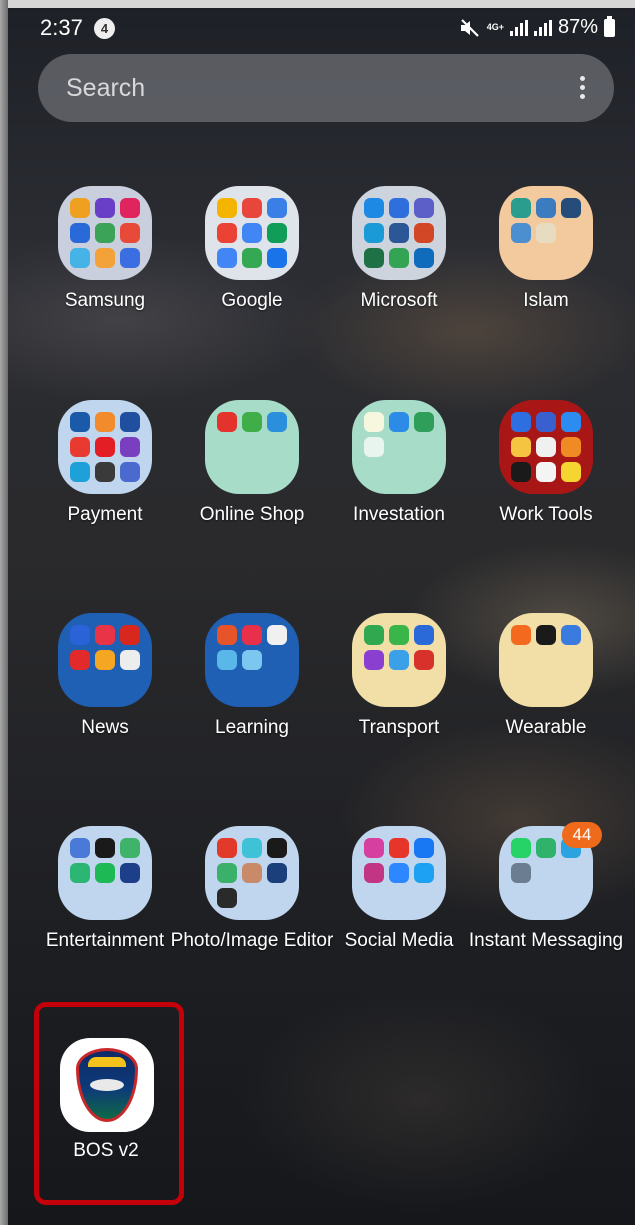  I want to click on folder-photo-image-editor-icon, so click(252, 873).